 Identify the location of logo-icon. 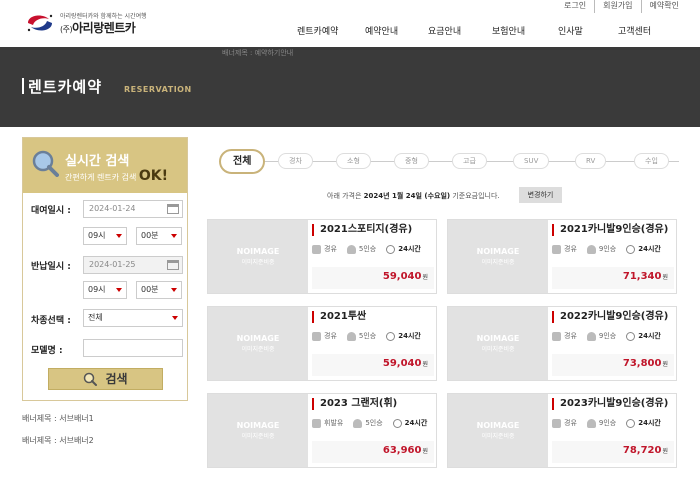
(40, 23).